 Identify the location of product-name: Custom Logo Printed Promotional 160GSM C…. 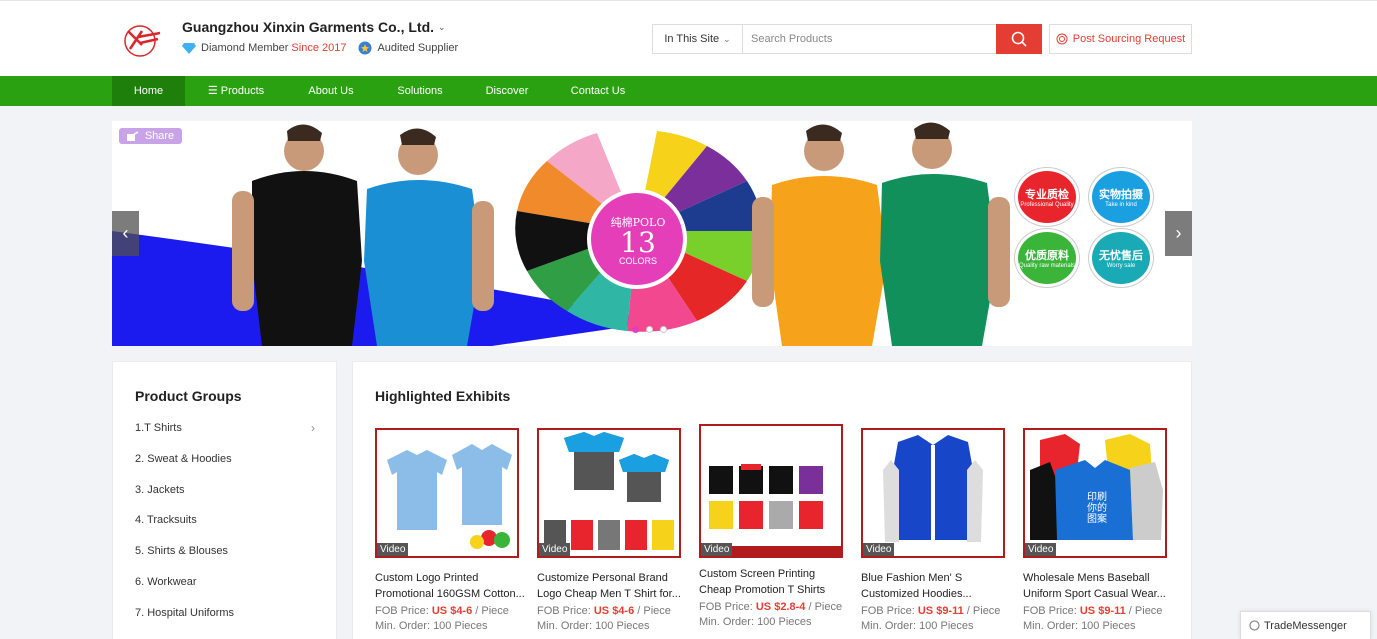
(450, 586).